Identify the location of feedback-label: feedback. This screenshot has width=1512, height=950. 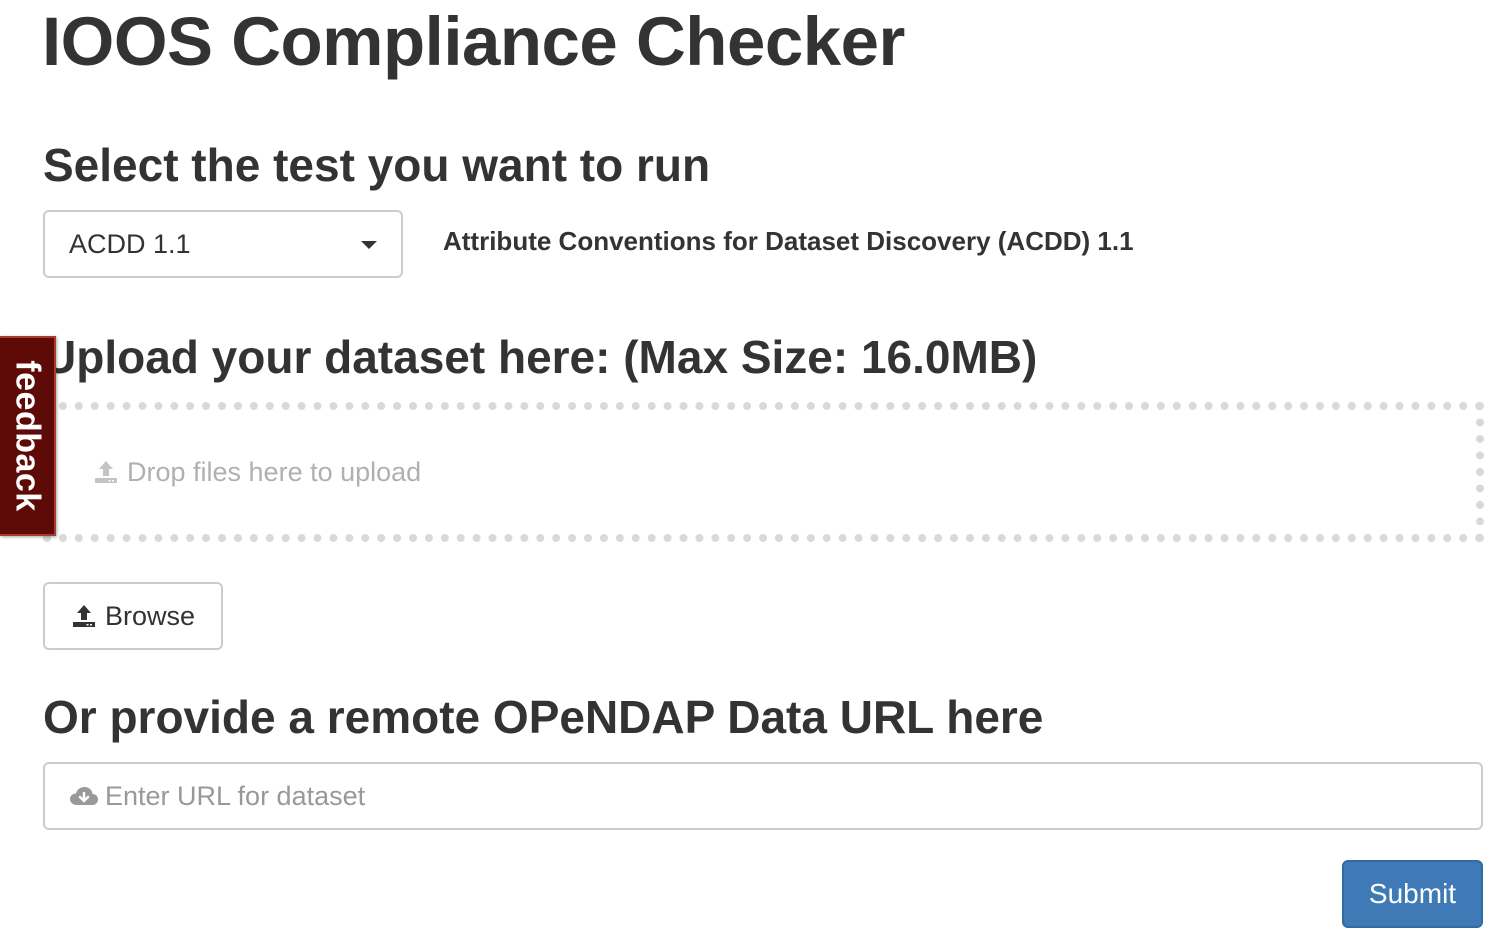
(27, 436).